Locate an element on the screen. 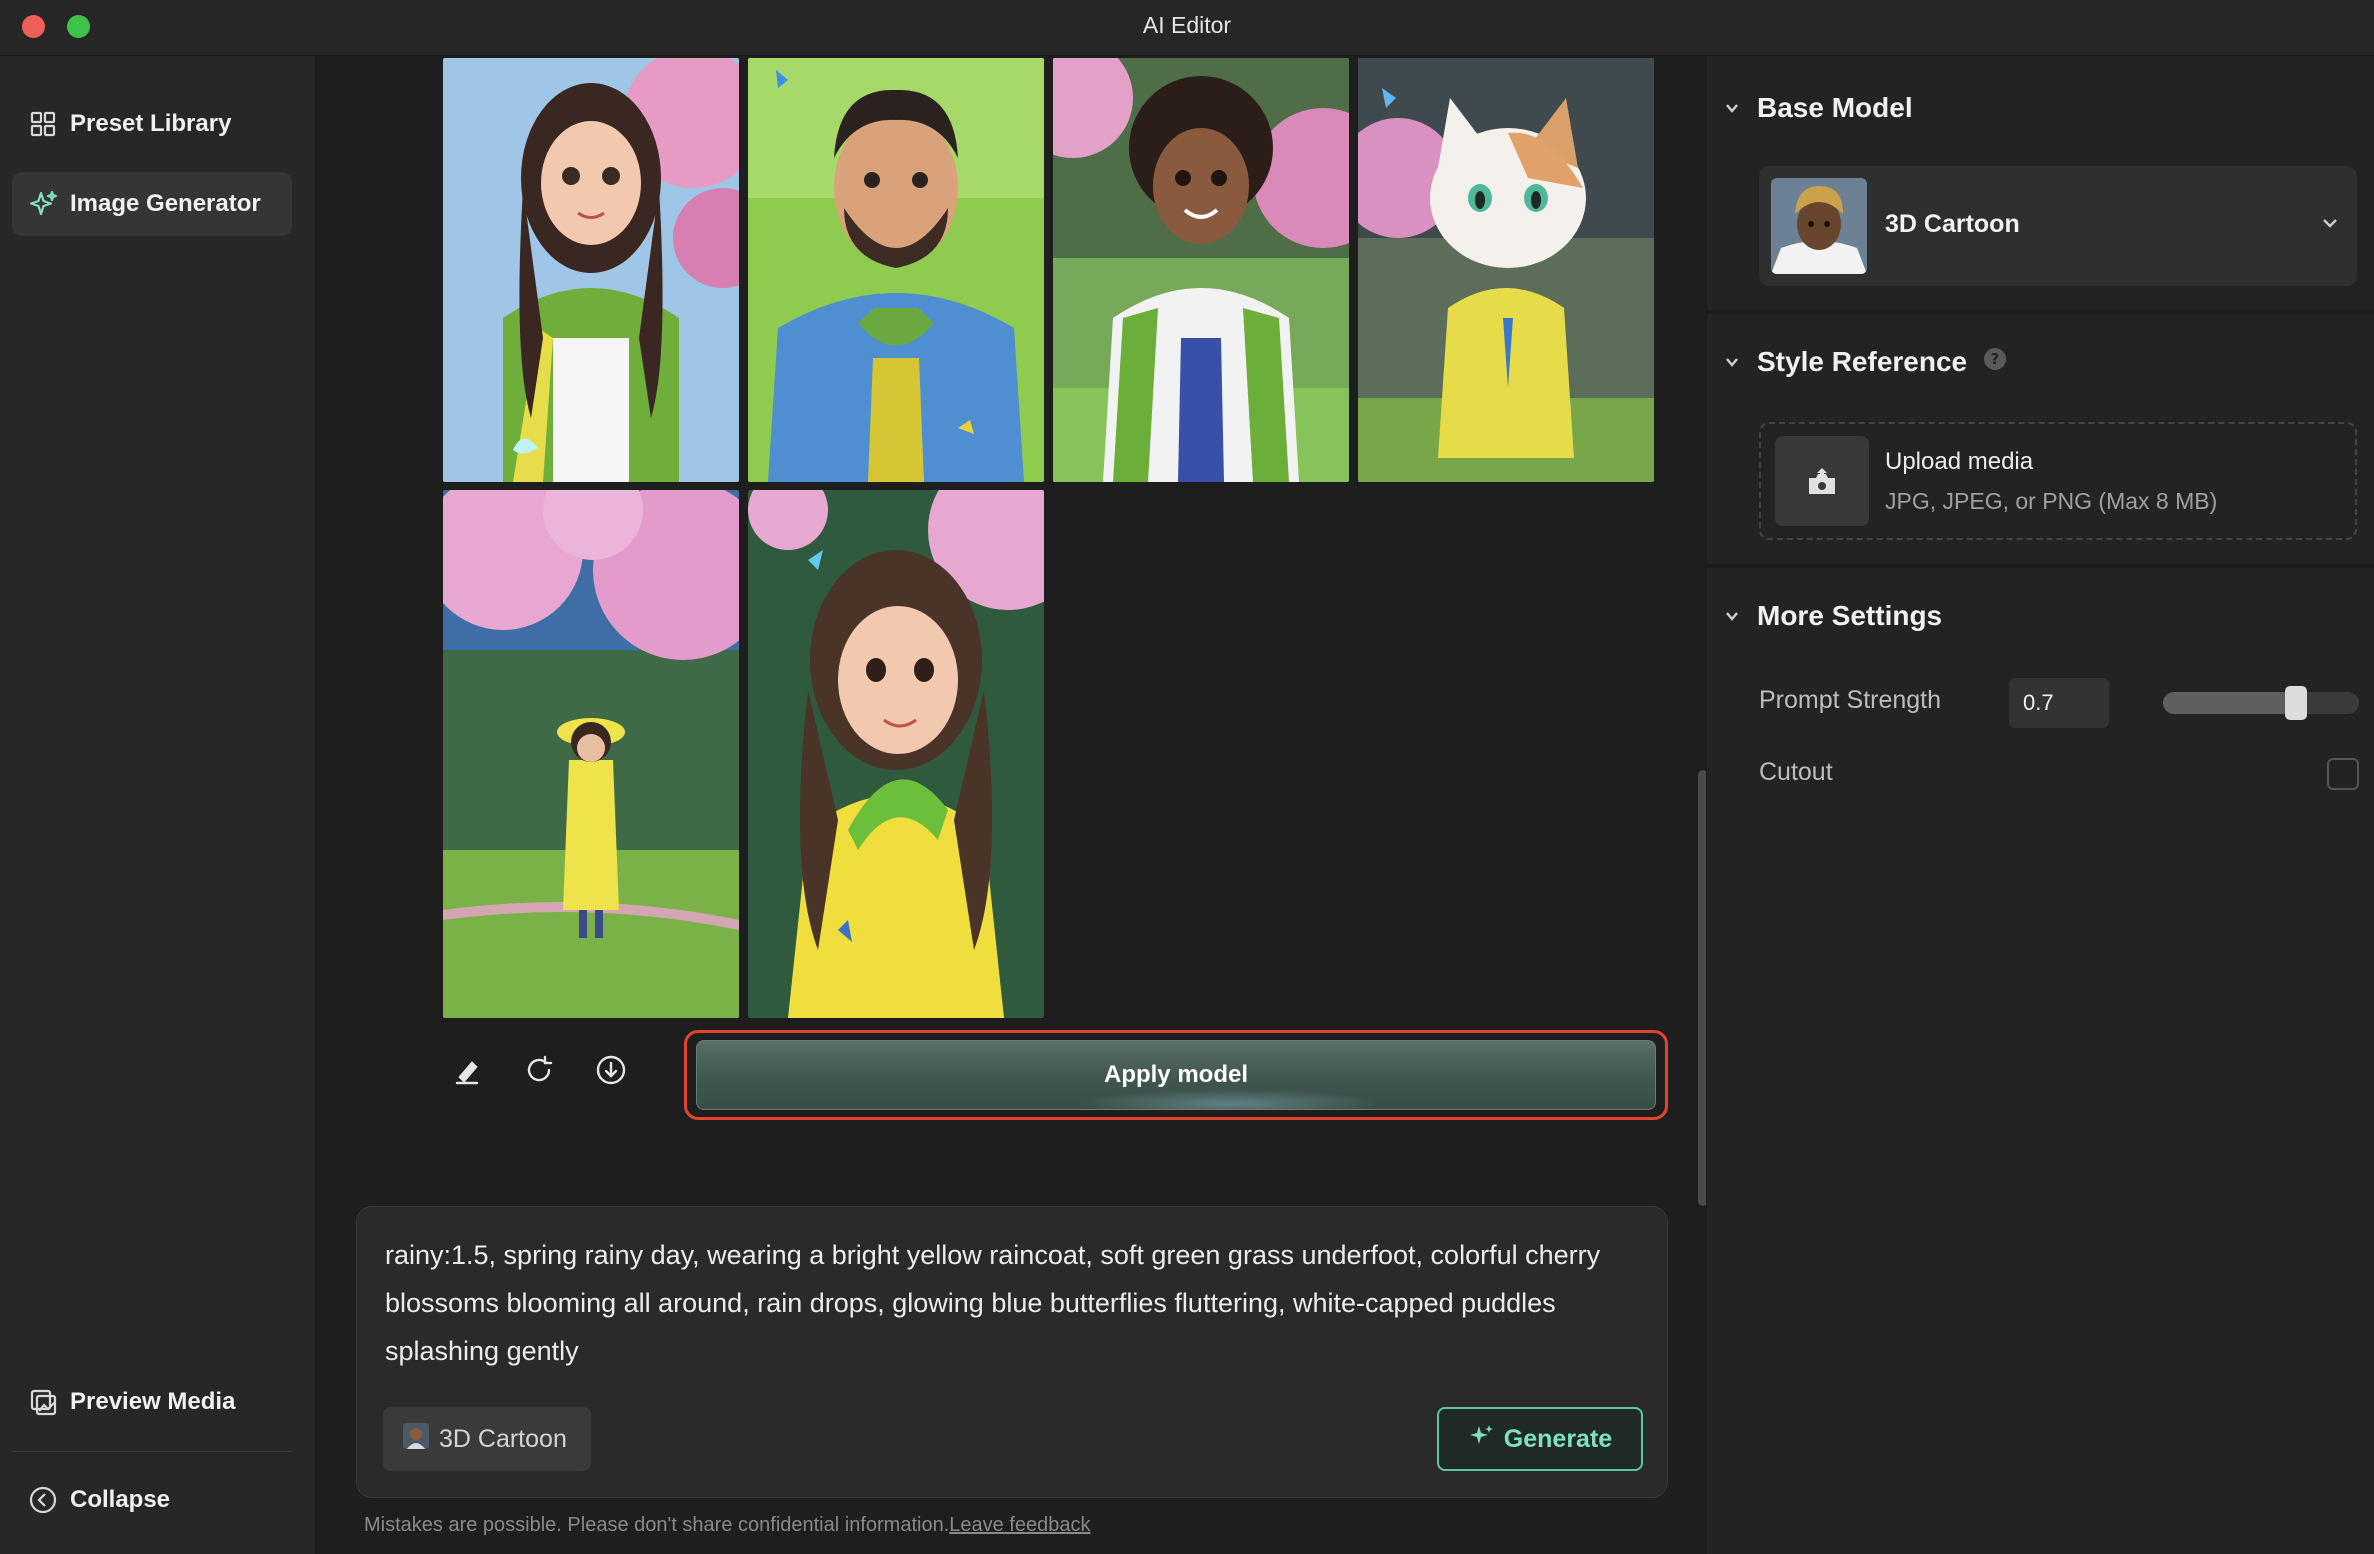 This screenshot has width=2374, height=1554. refresh-icon is located at coordinates (539, 1072).